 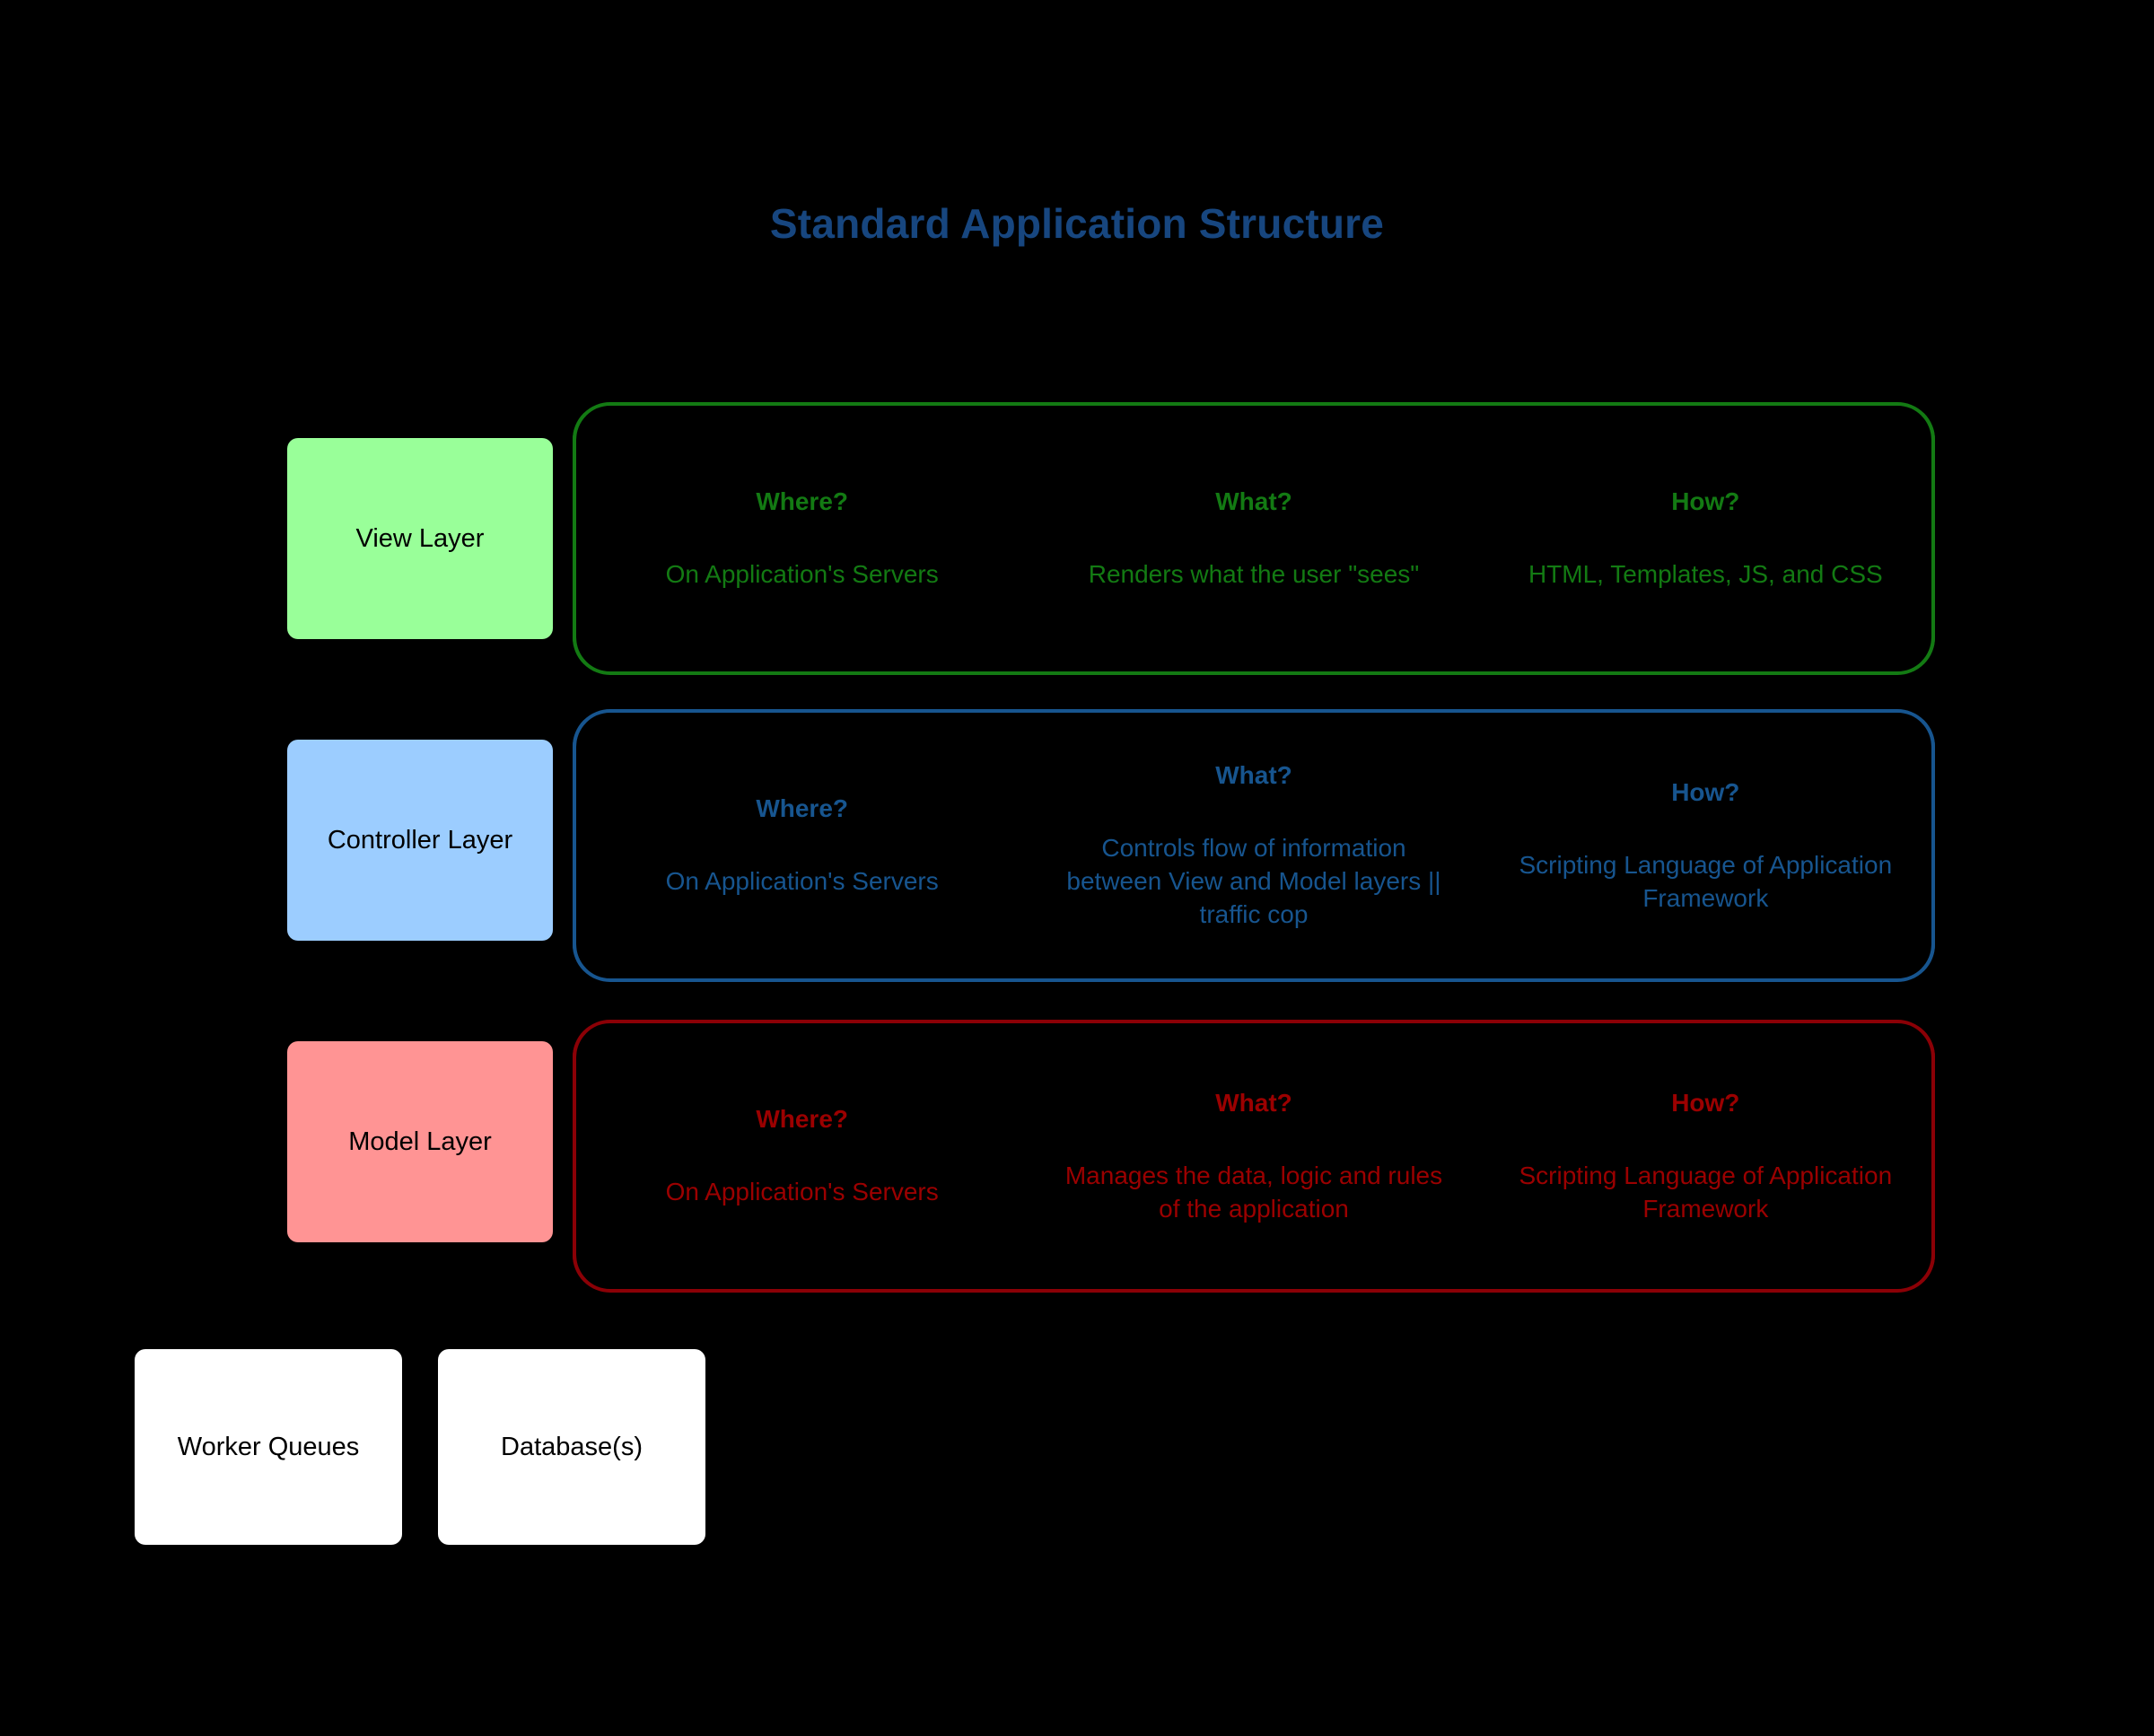 I want to click on layer-box-view: View Layer, so click(x=420, y=538).